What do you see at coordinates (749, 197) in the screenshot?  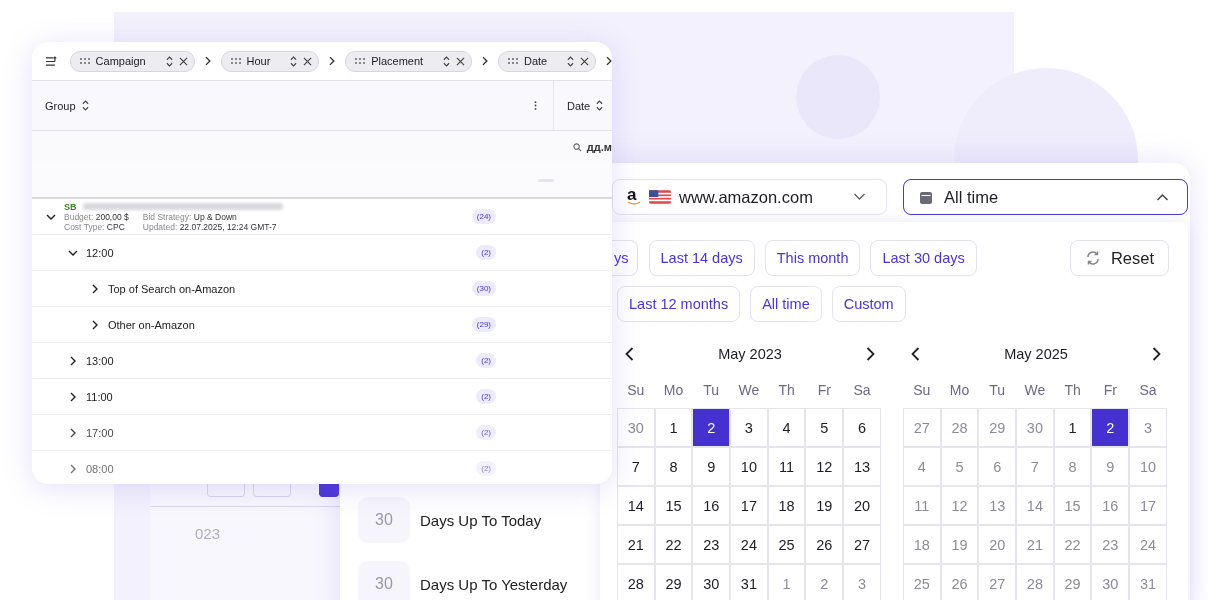 I see `marketplace-select: a www.amazon.com` at bounding box center [749, 197].